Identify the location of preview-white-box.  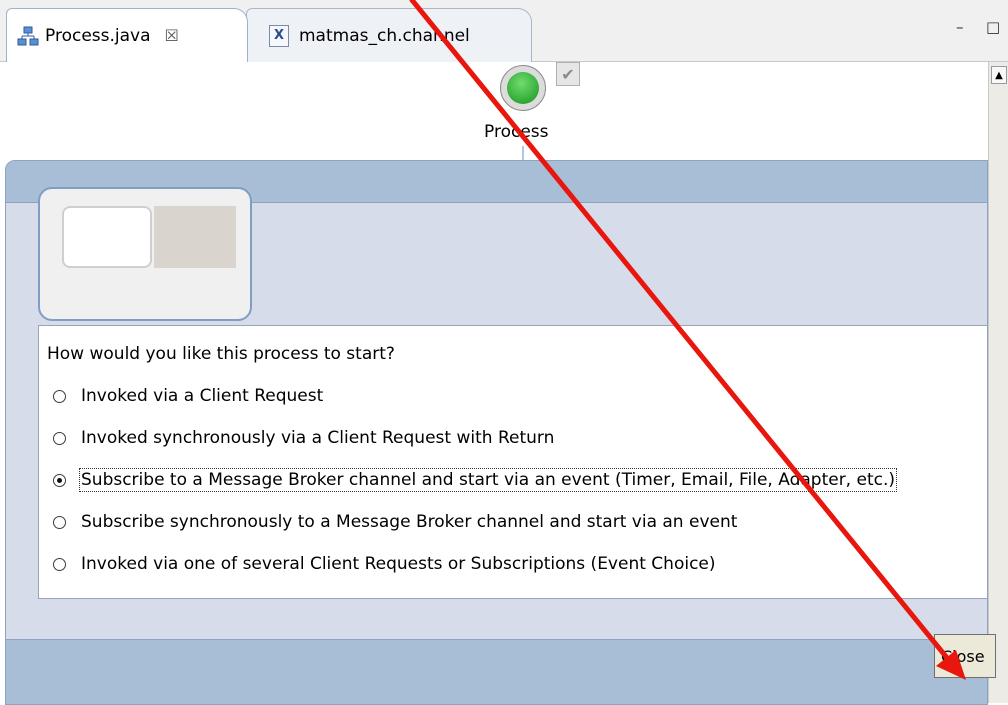
(107, 237).